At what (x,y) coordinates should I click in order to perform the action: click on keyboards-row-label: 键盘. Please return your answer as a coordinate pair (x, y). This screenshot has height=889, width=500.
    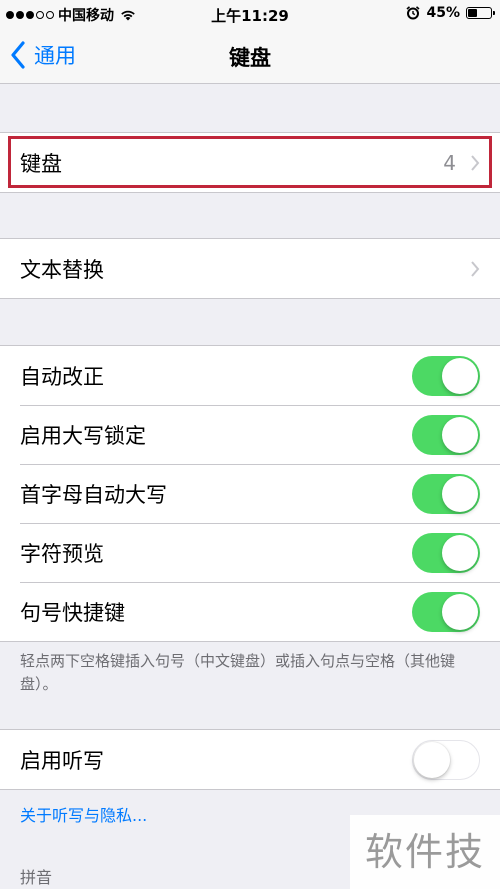
    Looking at the image, I should click on (41, 163).